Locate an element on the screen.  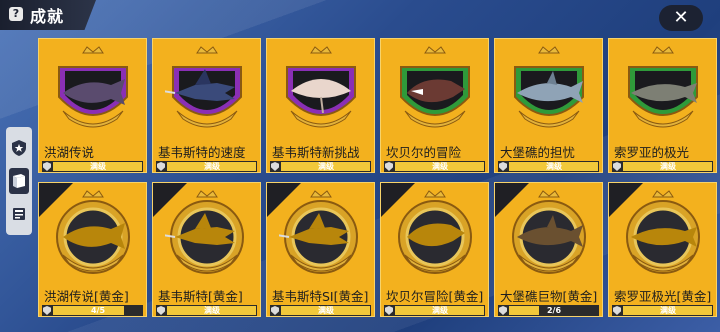
achievement-card: 基韦斯特SI[黄金] 满级 is located at coordinates (320, 249).